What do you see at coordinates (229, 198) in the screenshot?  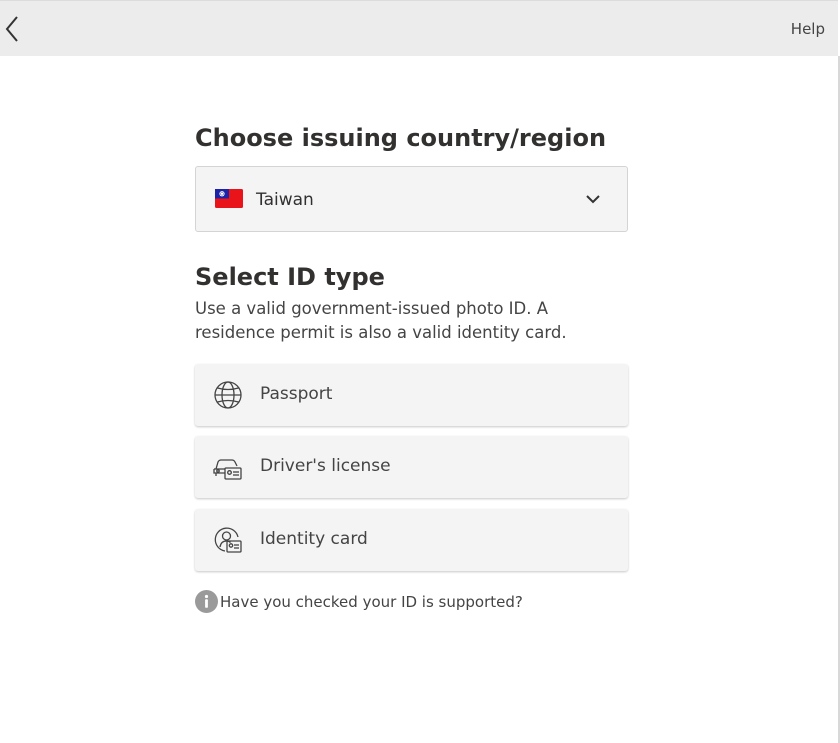 I see `taiwan-flag-icon` at bounding box center [229, 198].